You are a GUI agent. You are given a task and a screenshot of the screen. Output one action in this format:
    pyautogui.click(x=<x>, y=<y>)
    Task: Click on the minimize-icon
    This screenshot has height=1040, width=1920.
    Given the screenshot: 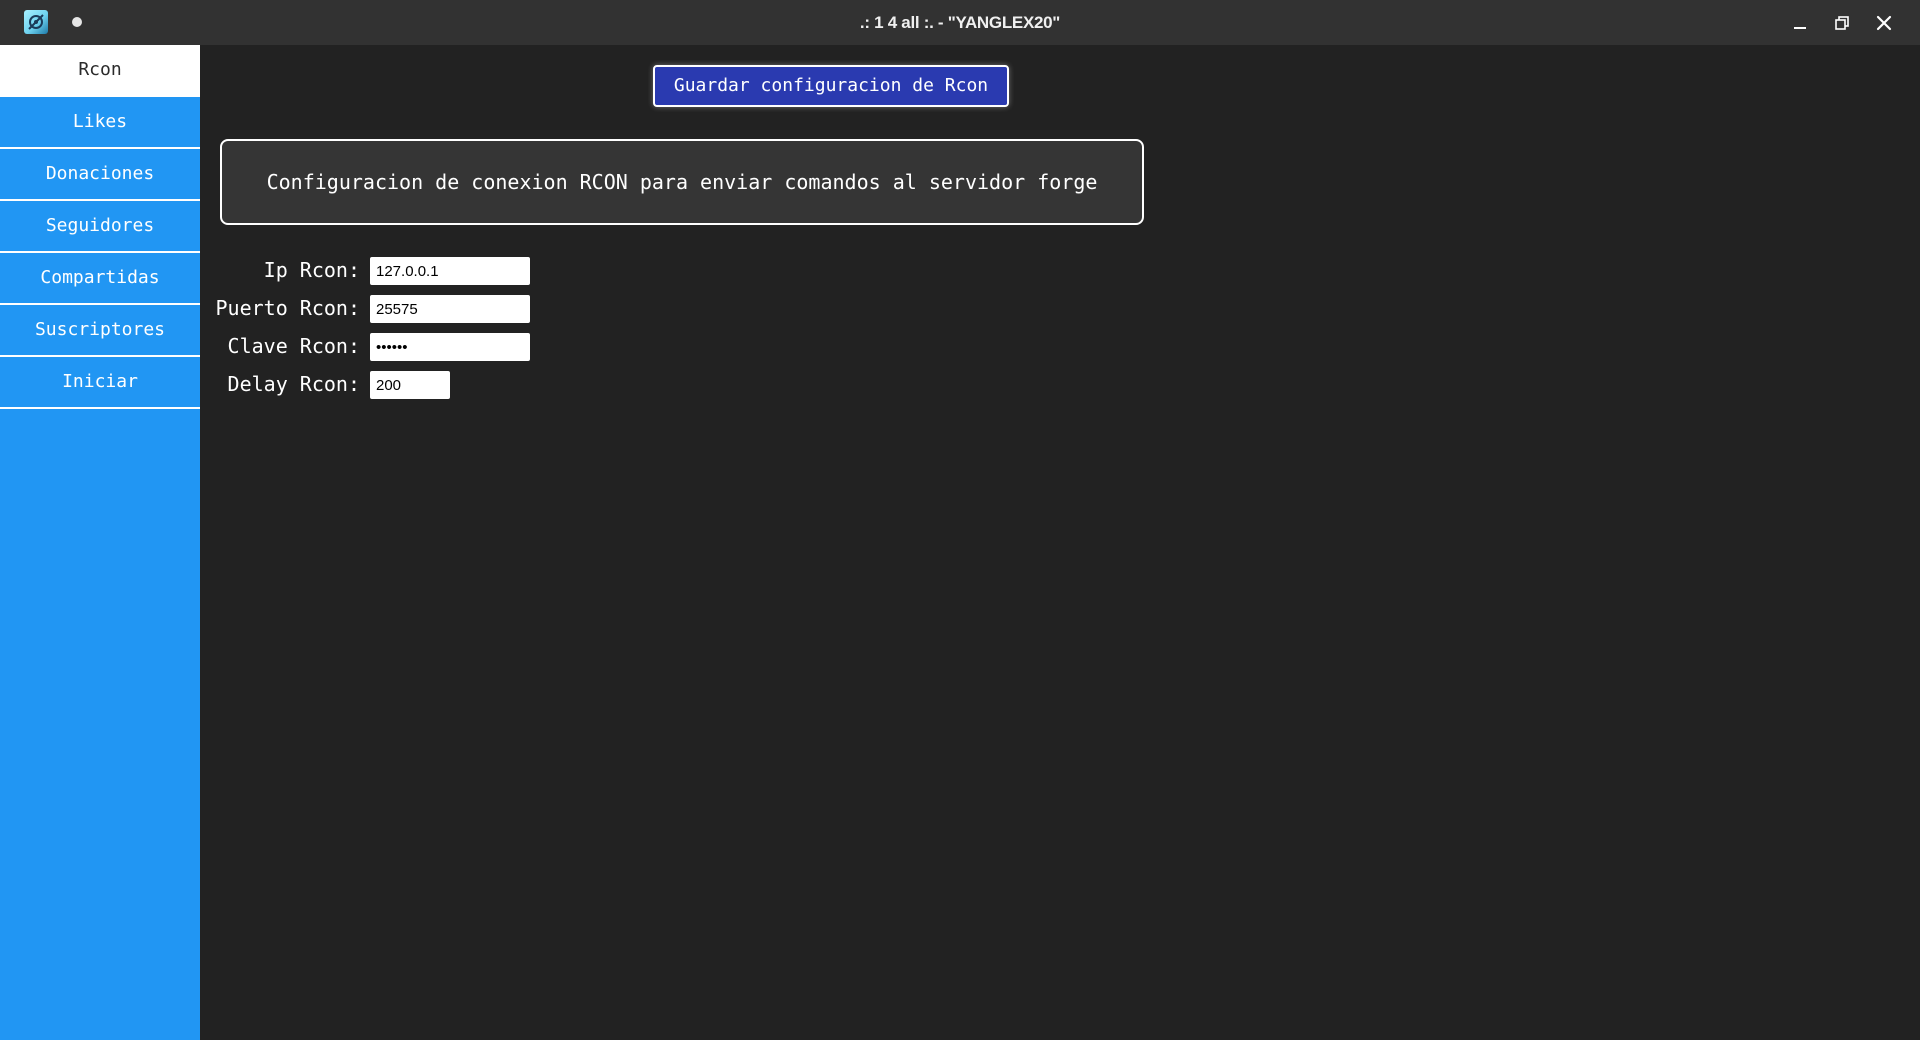 What is the action you would take?
    pyautogui.click(x=1800, y=27)
    